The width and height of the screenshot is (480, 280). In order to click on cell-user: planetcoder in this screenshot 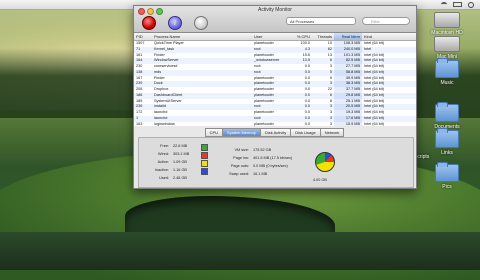, I will do `click(264, 123)`.